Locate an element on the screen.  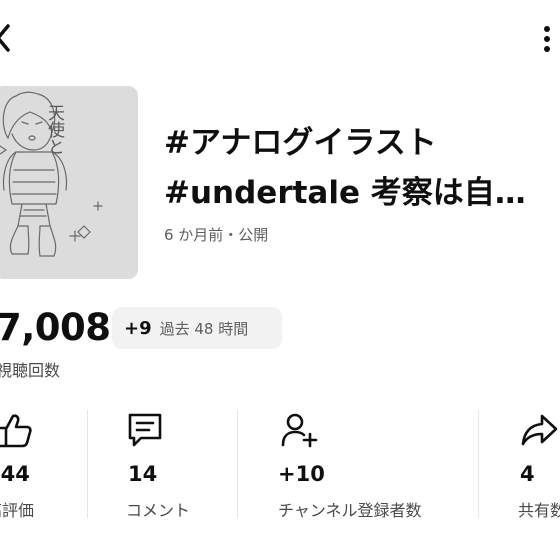
views-delta-chip: +9 過去 48 時間 is located at coordinates (197, 328).